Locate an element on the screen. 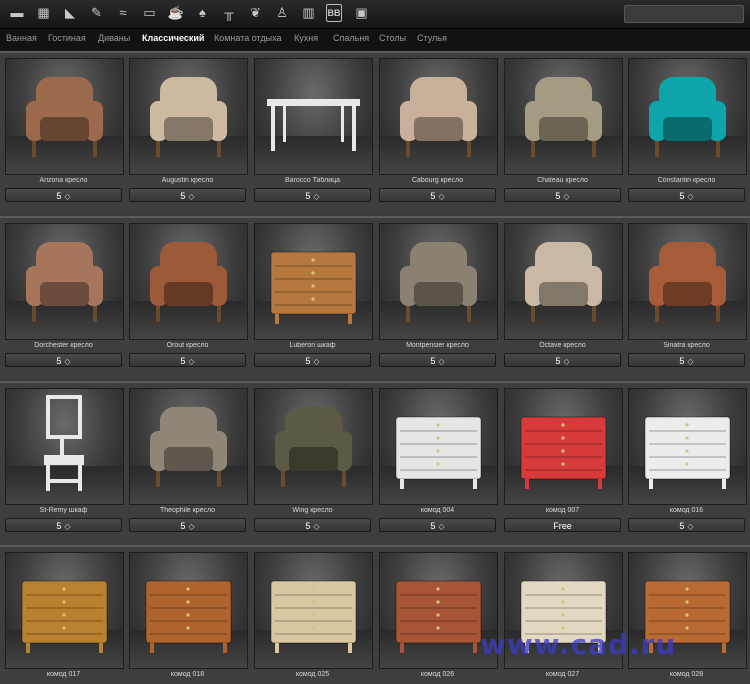 The image size is (750, 684). building-icon: ▥ is located at coordinates (309, 13).